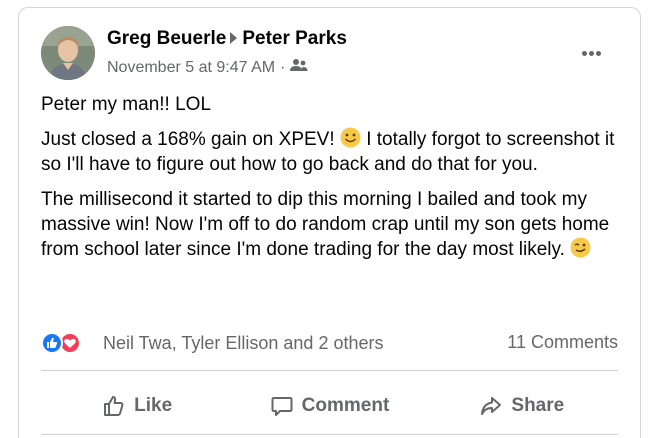 The width and height of the screenshot is (656, 438). Describe the element at coordinates (282, 406) in the screenshot. I see `comment-icon` at that location.